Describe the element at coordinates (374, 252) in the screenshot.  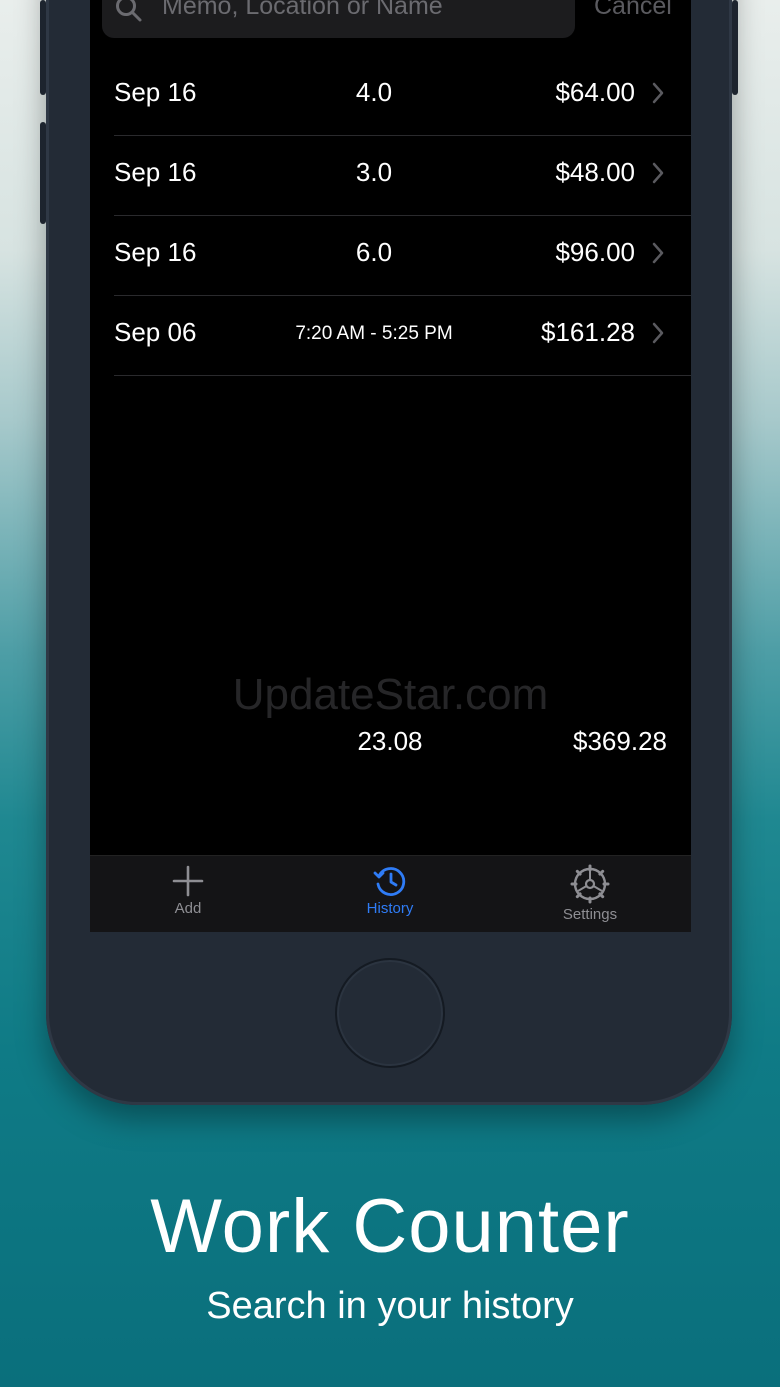
I see `entry-hours: 6.0` at that location.